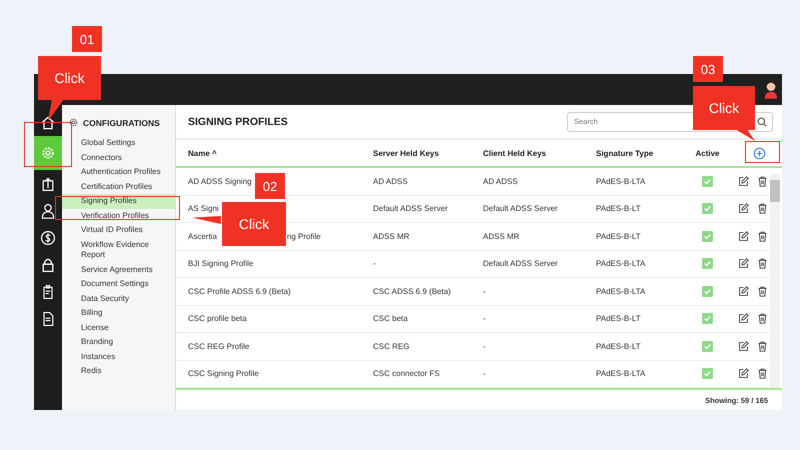 The width and height of the screenshot is (800, 450). I want to click on settings-icon, so click(48, 153).